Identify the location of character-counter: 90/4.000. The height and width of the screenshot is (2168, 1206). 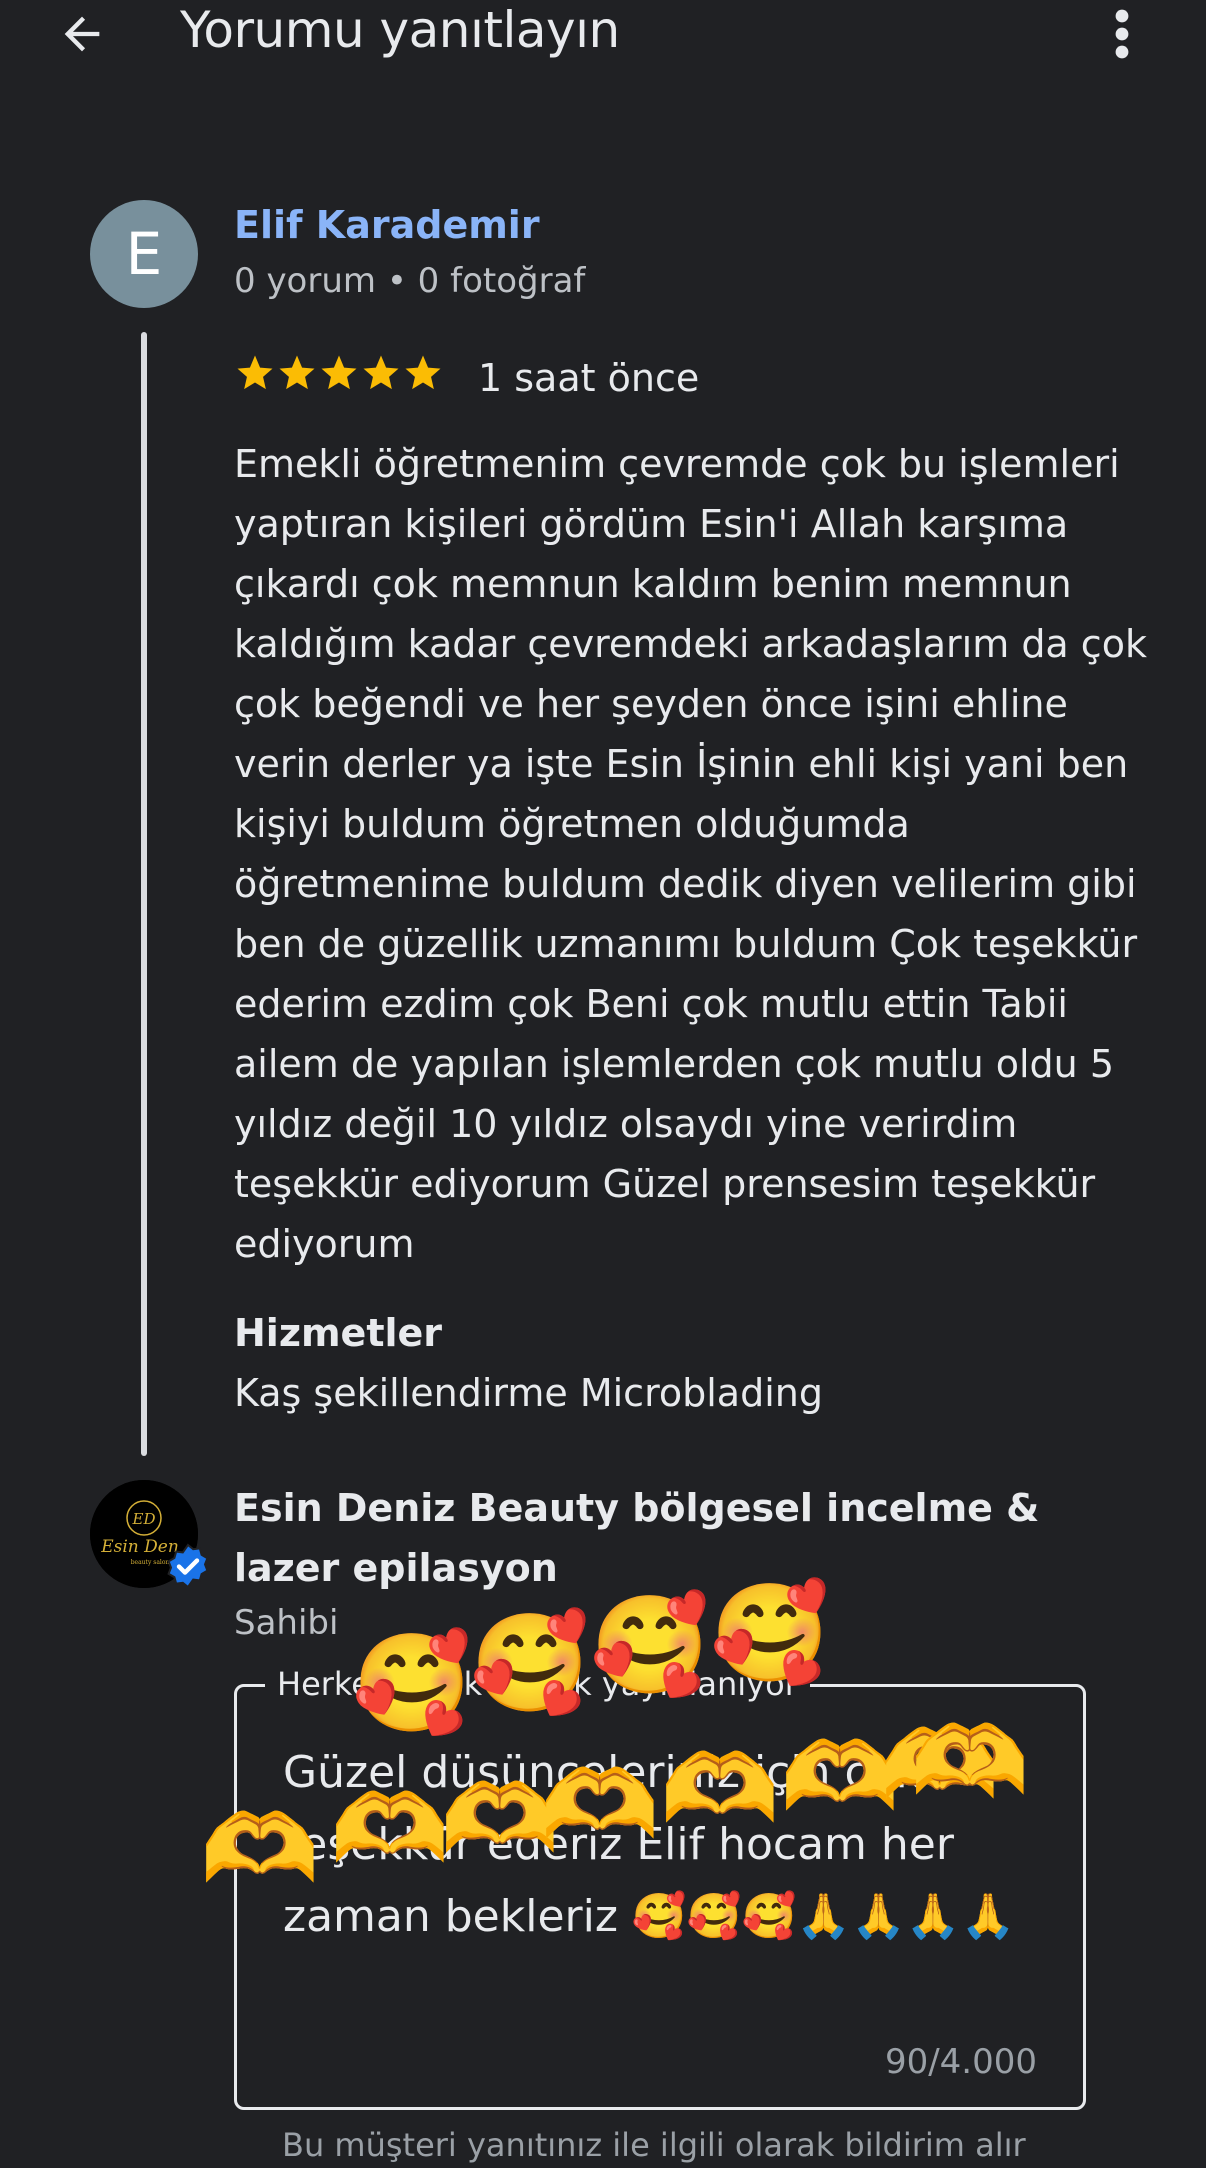
(960, 2062).